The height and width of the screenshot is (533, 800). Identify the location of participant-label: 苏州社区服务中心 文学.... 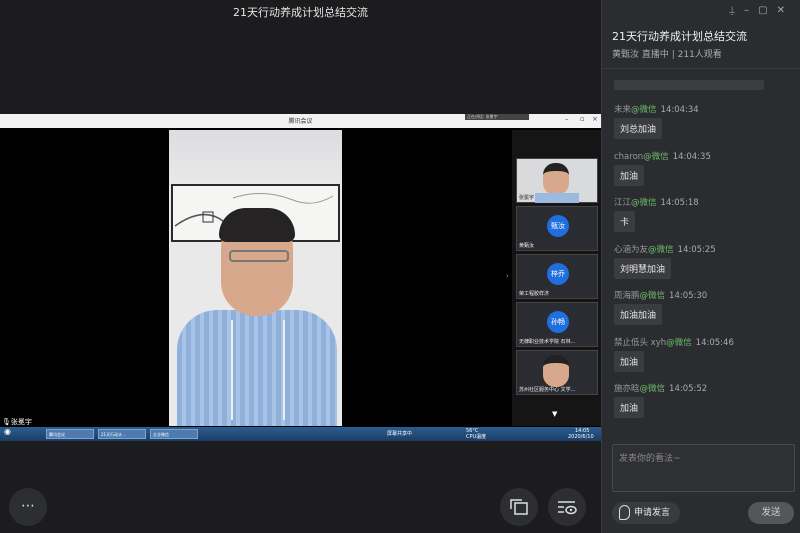
(547, 390).